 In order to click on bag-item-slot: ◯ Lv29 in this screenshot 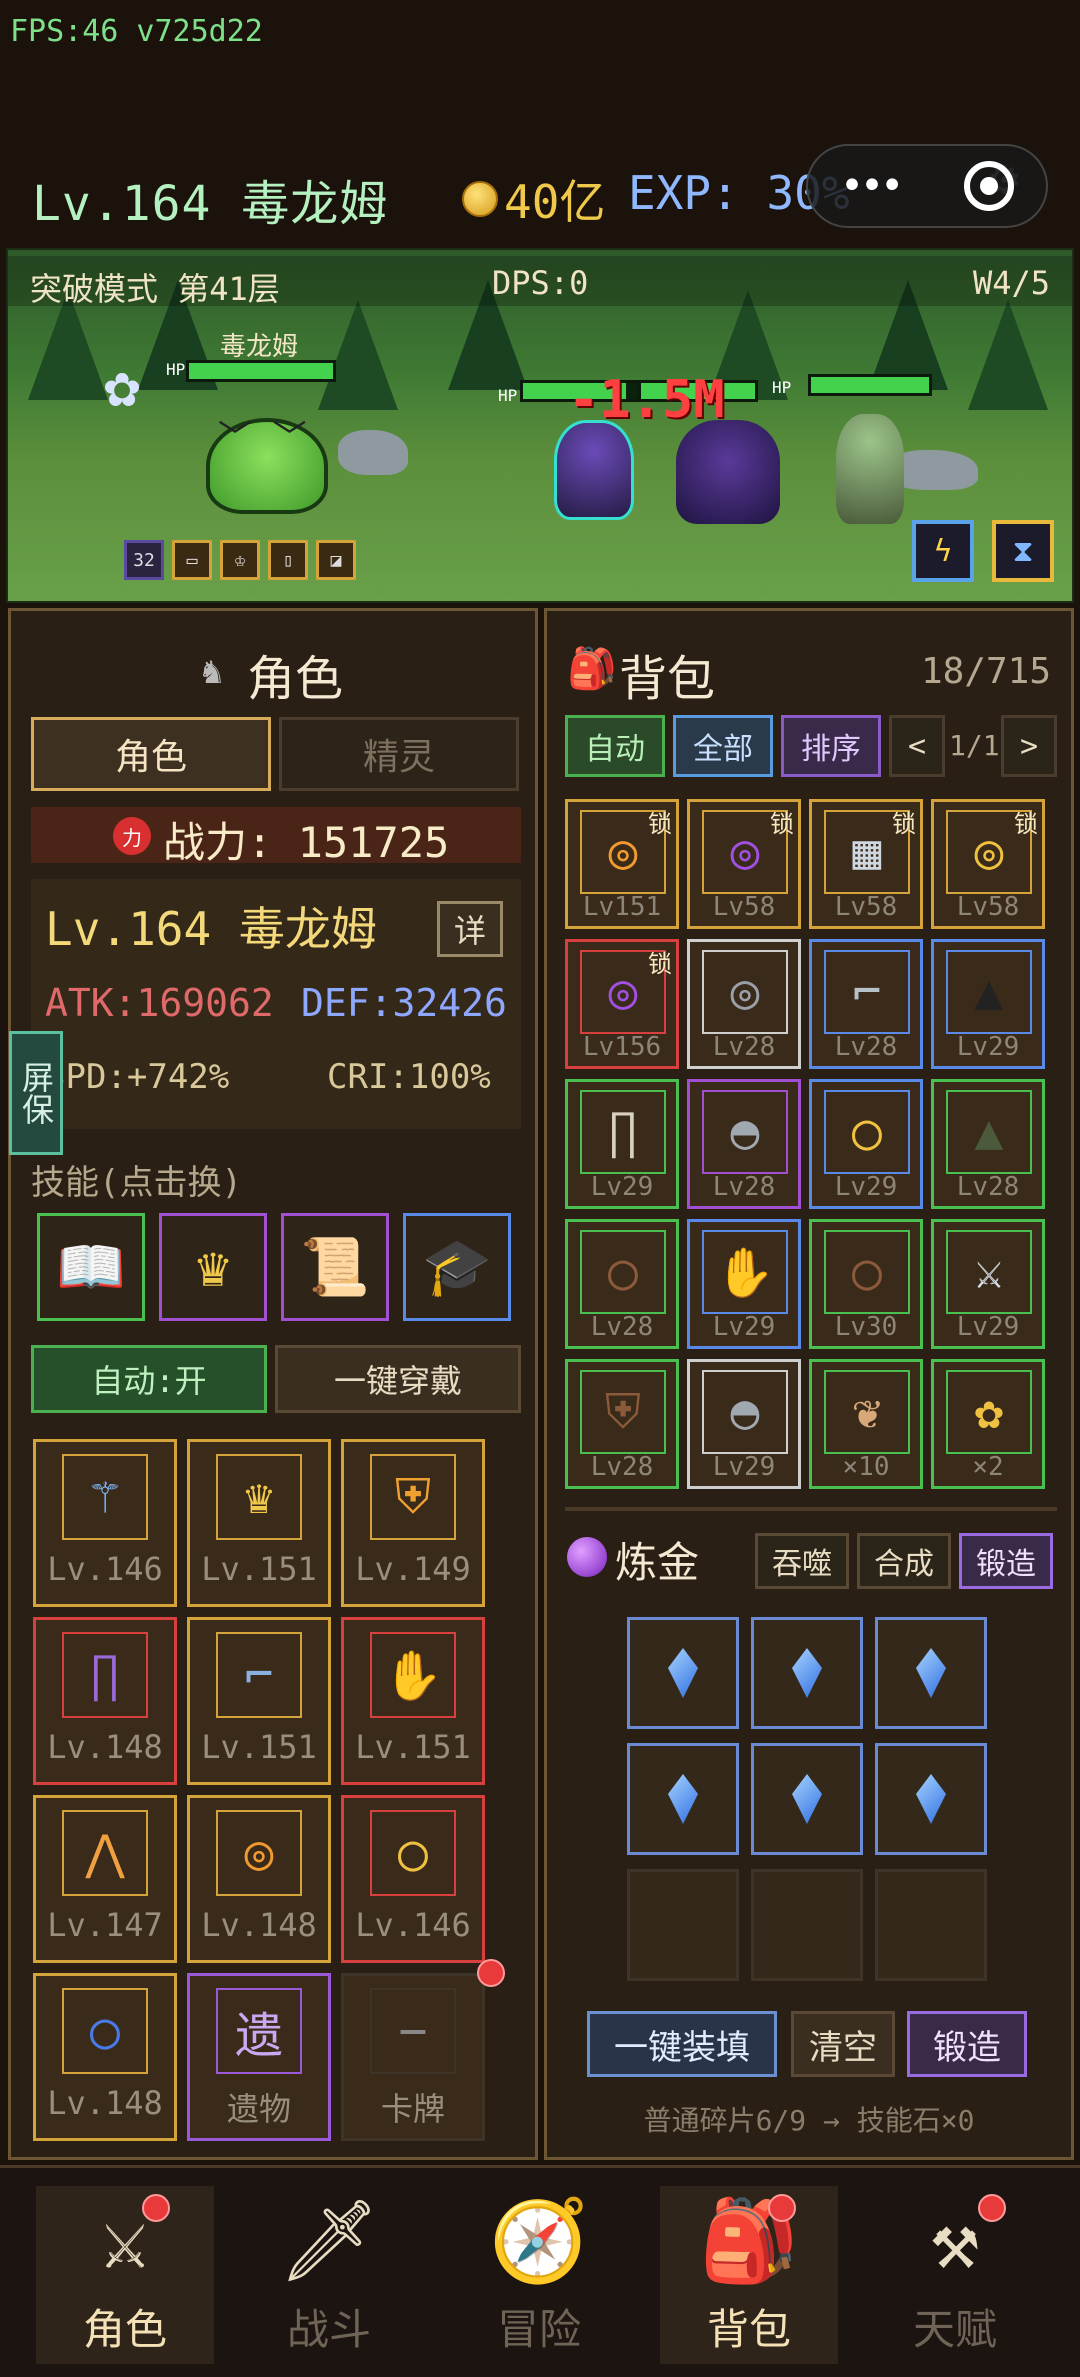, I will do `click(866, 1144)`.